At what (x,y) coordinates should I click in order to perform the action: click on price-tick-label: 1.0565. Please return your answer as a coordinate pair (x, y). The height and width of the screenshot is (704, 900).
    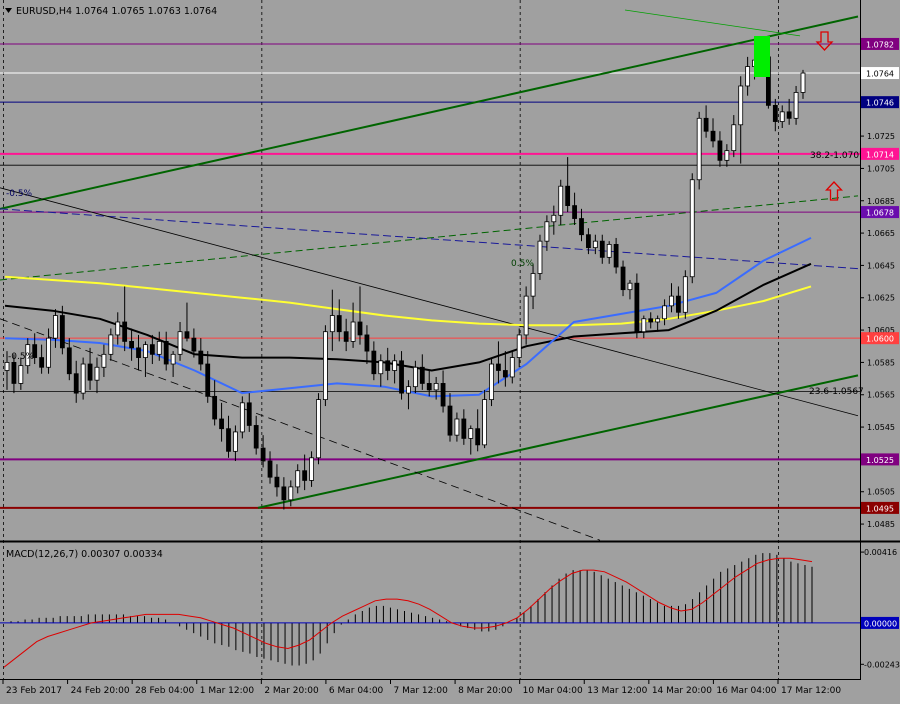
    Looking at the image, I should click on (881, 395).